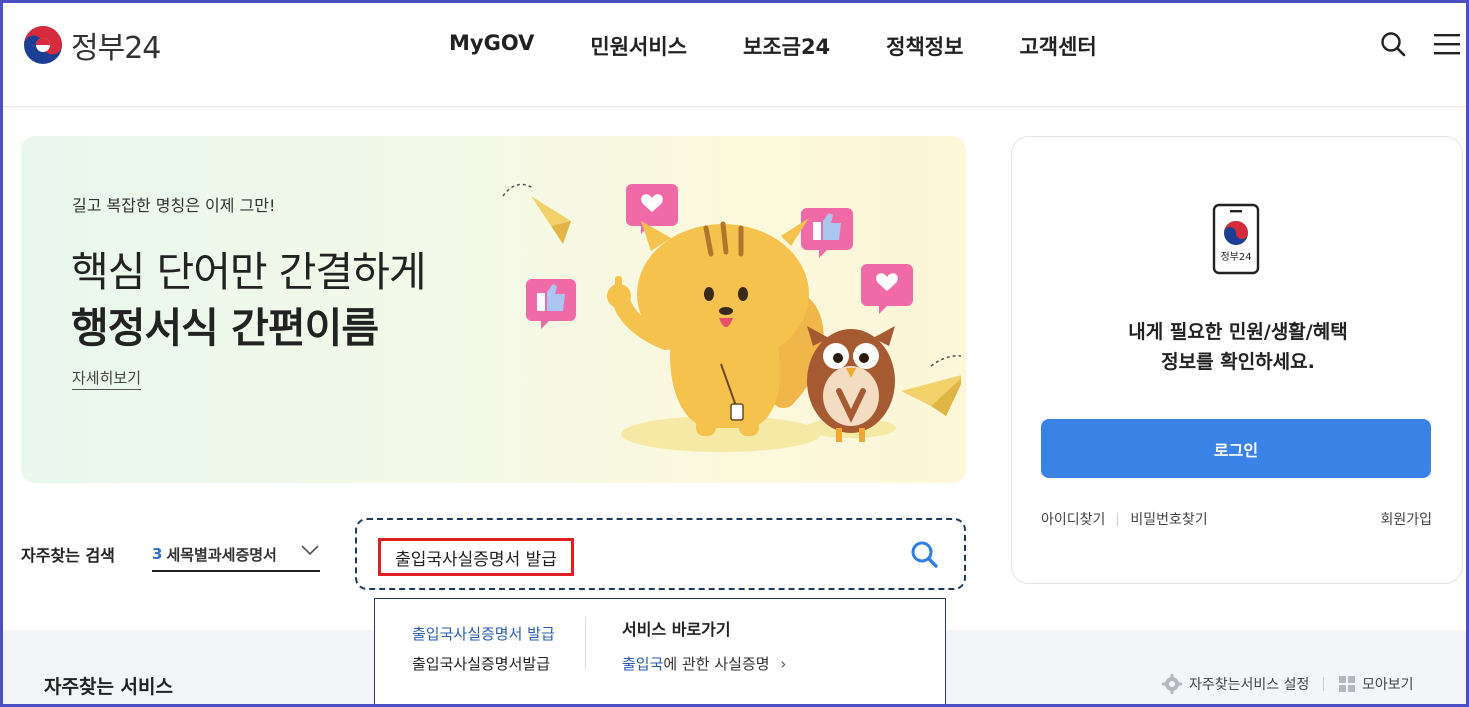 This screenshot has height=707, width=1469. What do you see at coordinates (491, 46) in the screenshot?
I see `nav-mygov: MyGOV` at bounding box center [491, 46].